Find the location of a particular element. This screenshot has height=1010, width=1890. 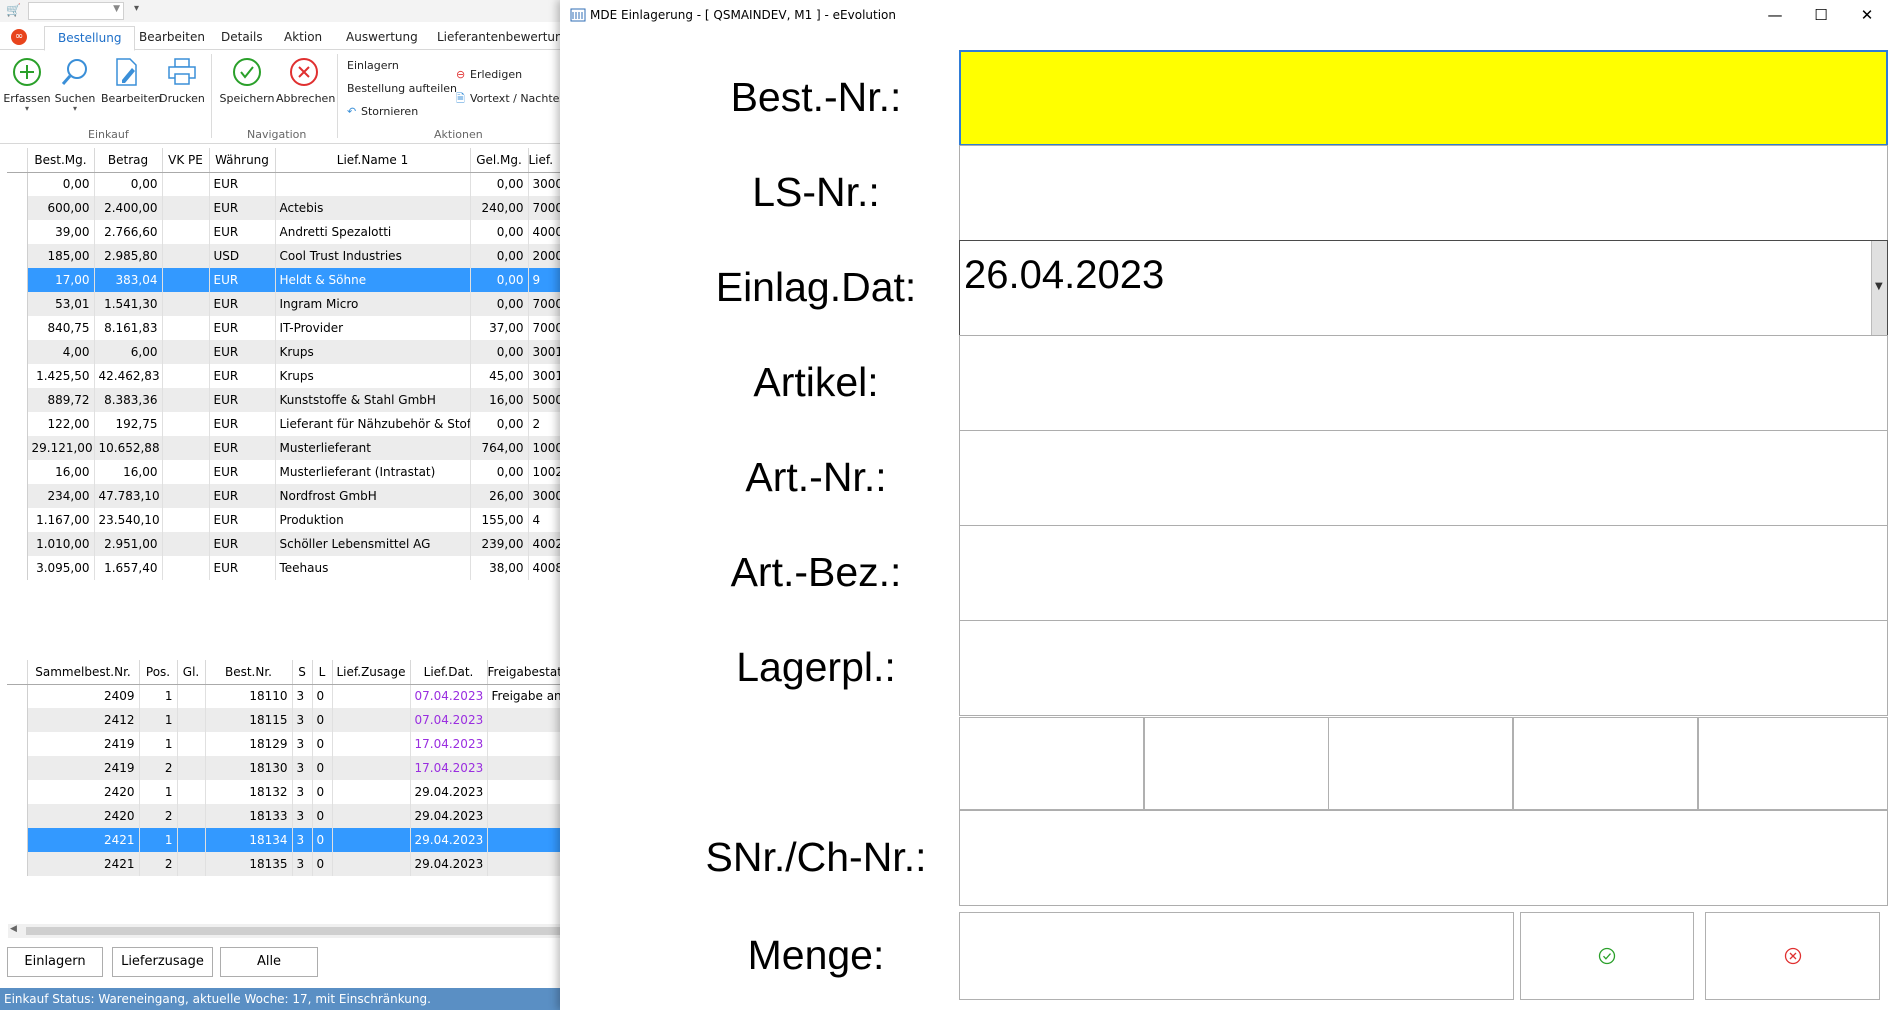

cart-icon: 🛒 is located at coordinates (13, 10).